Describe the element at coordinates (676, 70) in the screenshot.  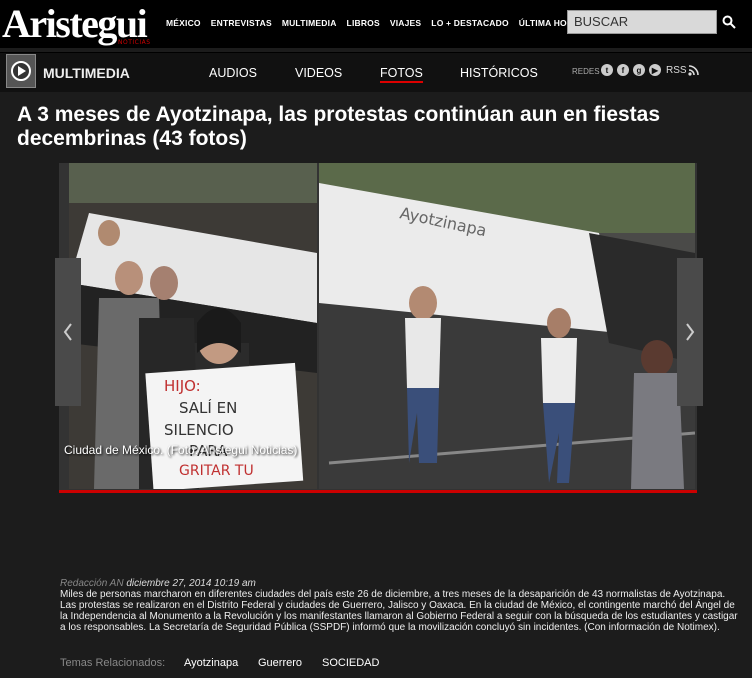
I see `rss-link: RSS` at that location.